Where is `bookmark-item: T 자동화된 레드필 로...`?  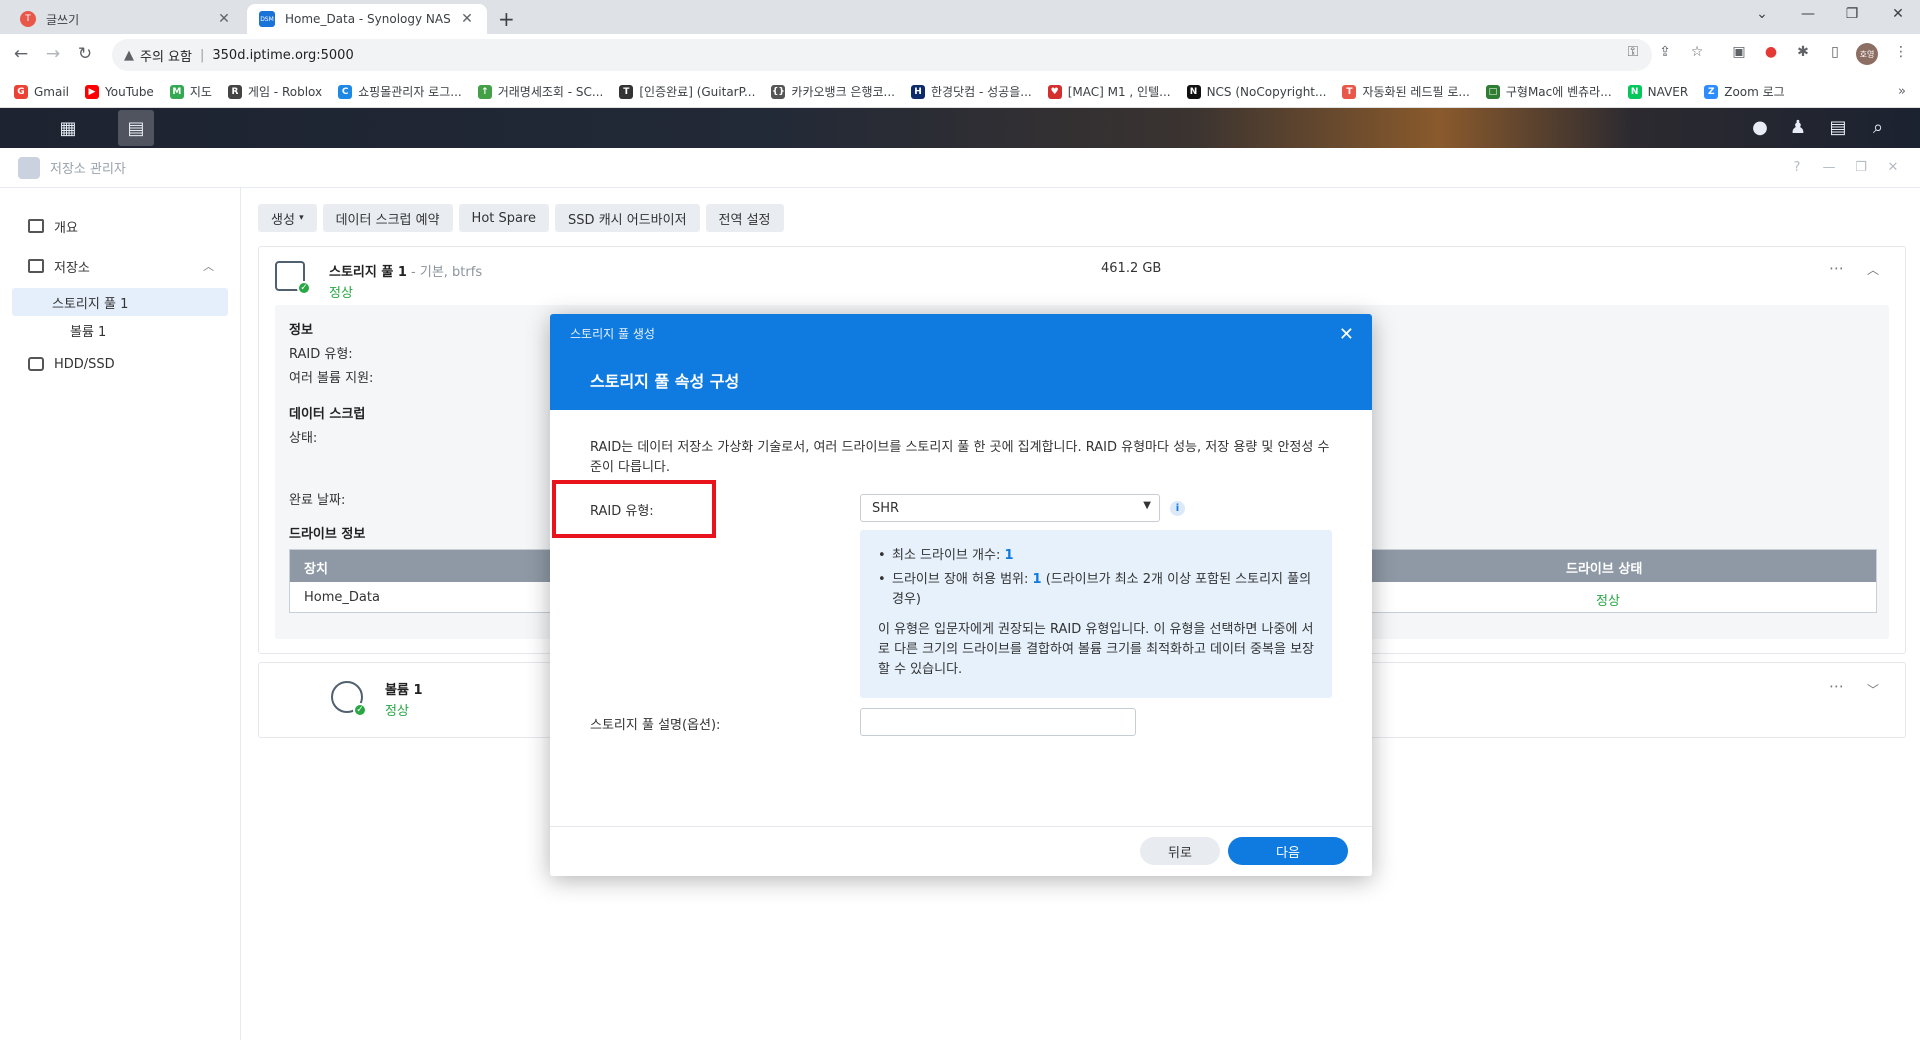
bookmark-item: T 자동화된 레드필 로... is located at coordinates (1406, 91).